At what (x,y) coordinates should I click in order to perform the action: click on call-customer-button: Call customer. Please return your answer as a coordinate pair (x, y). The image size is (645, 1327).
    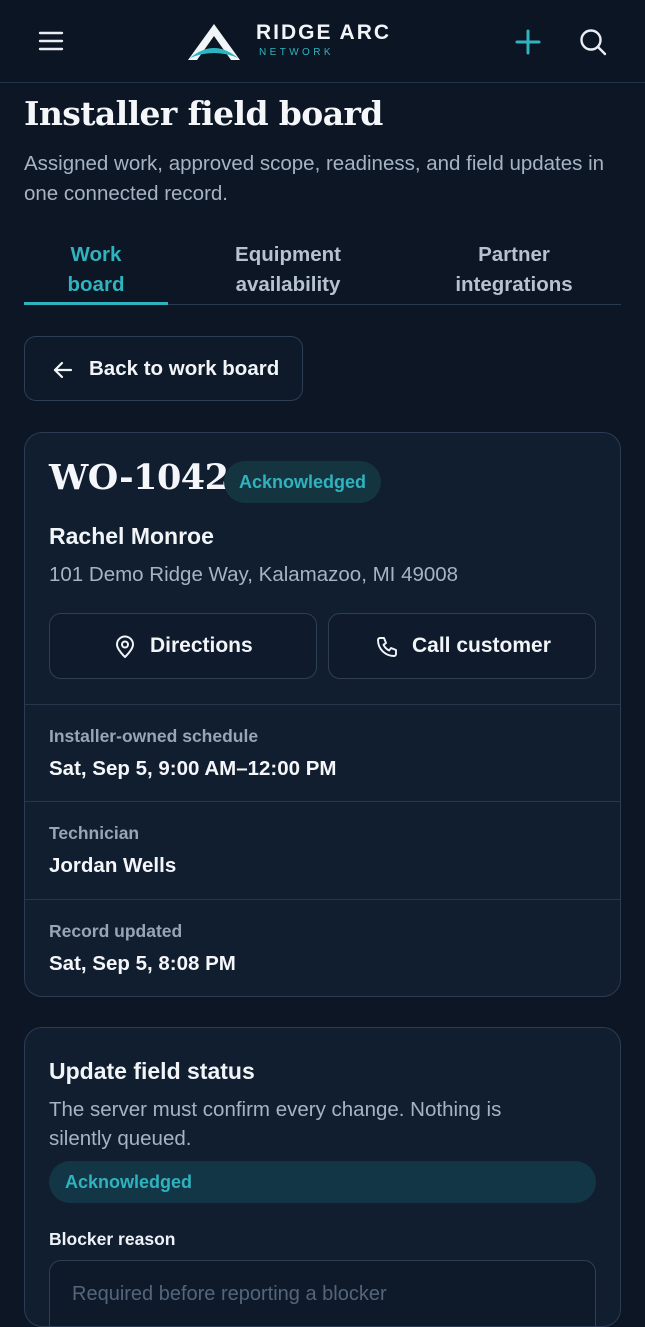
    Looking at the image, I should click on (462, 646).